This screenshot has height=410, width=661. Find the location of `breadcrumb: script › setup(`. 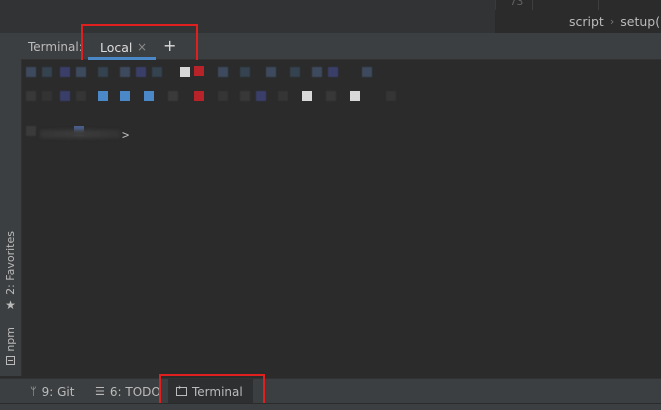

breadcrumb: script › setup( is located at coordinates (578, 21).